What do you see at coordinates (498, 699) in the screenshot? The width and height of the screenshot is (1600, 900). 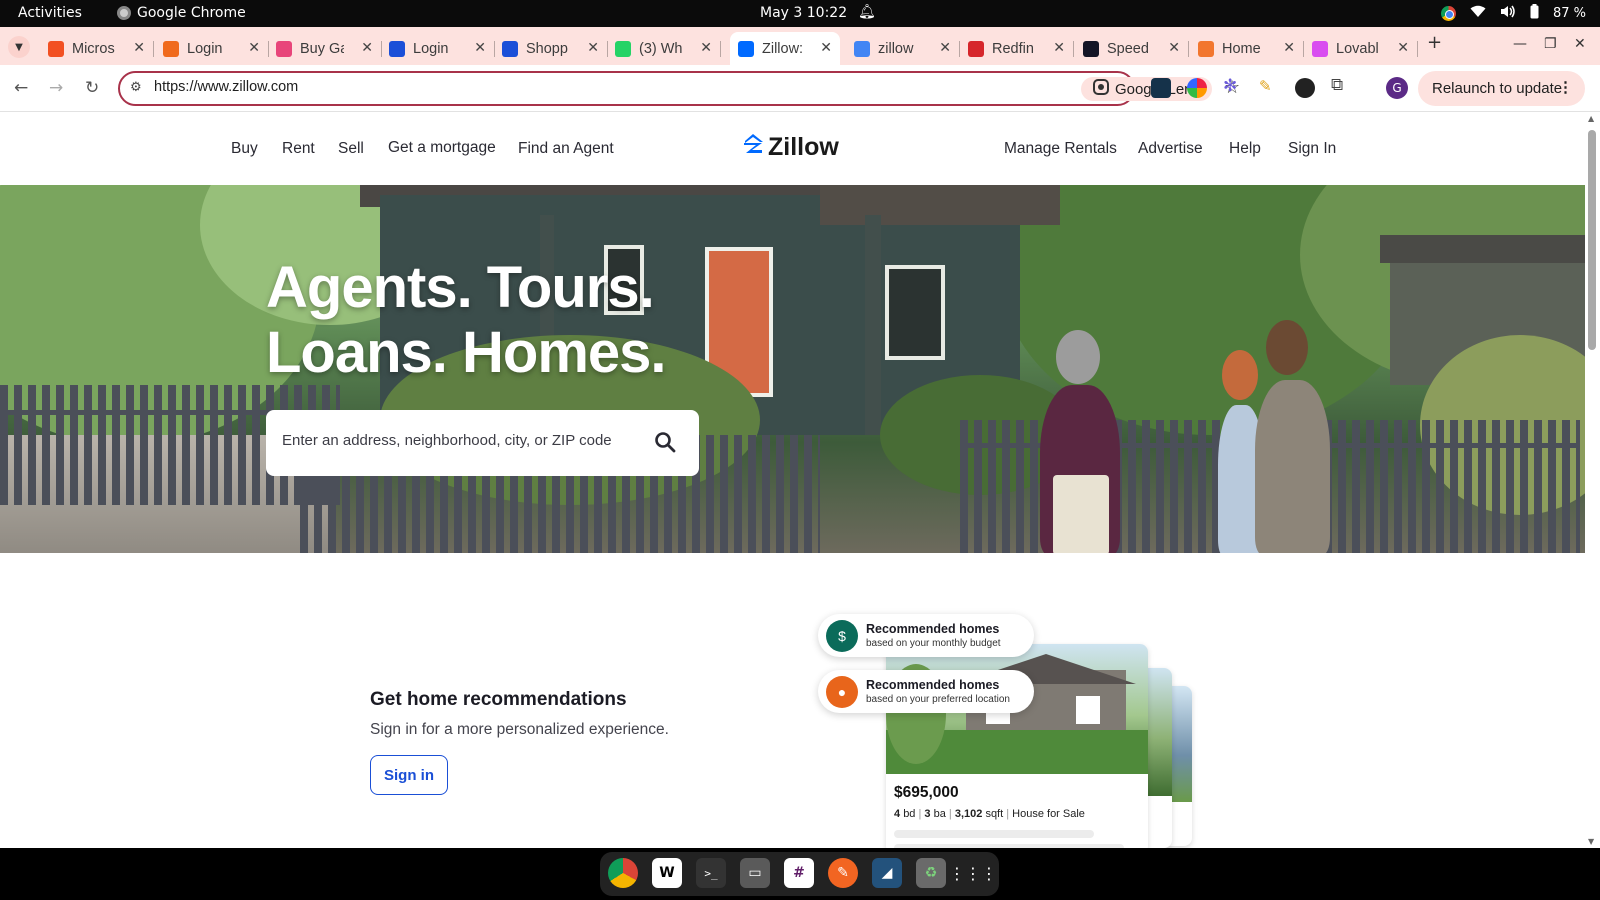 I see `recommendations-title: Get home recommendations` at bounding box center [498, 699].